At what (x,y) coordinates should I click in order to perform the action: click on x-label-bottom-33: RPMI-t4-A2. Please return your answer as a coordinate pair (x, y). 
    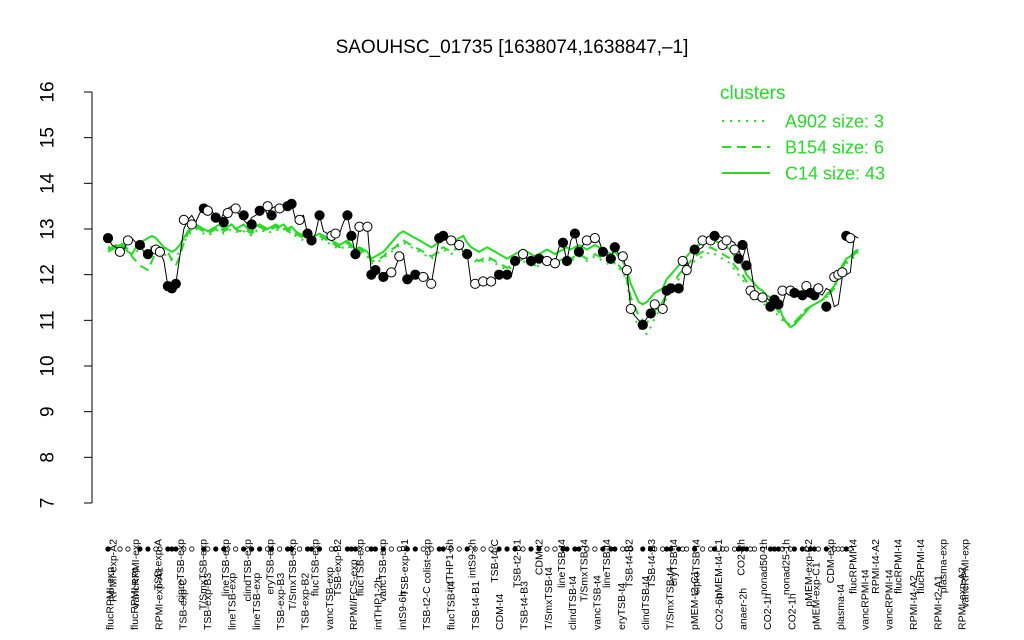
    Looking at the image, I should click on (914, 602).